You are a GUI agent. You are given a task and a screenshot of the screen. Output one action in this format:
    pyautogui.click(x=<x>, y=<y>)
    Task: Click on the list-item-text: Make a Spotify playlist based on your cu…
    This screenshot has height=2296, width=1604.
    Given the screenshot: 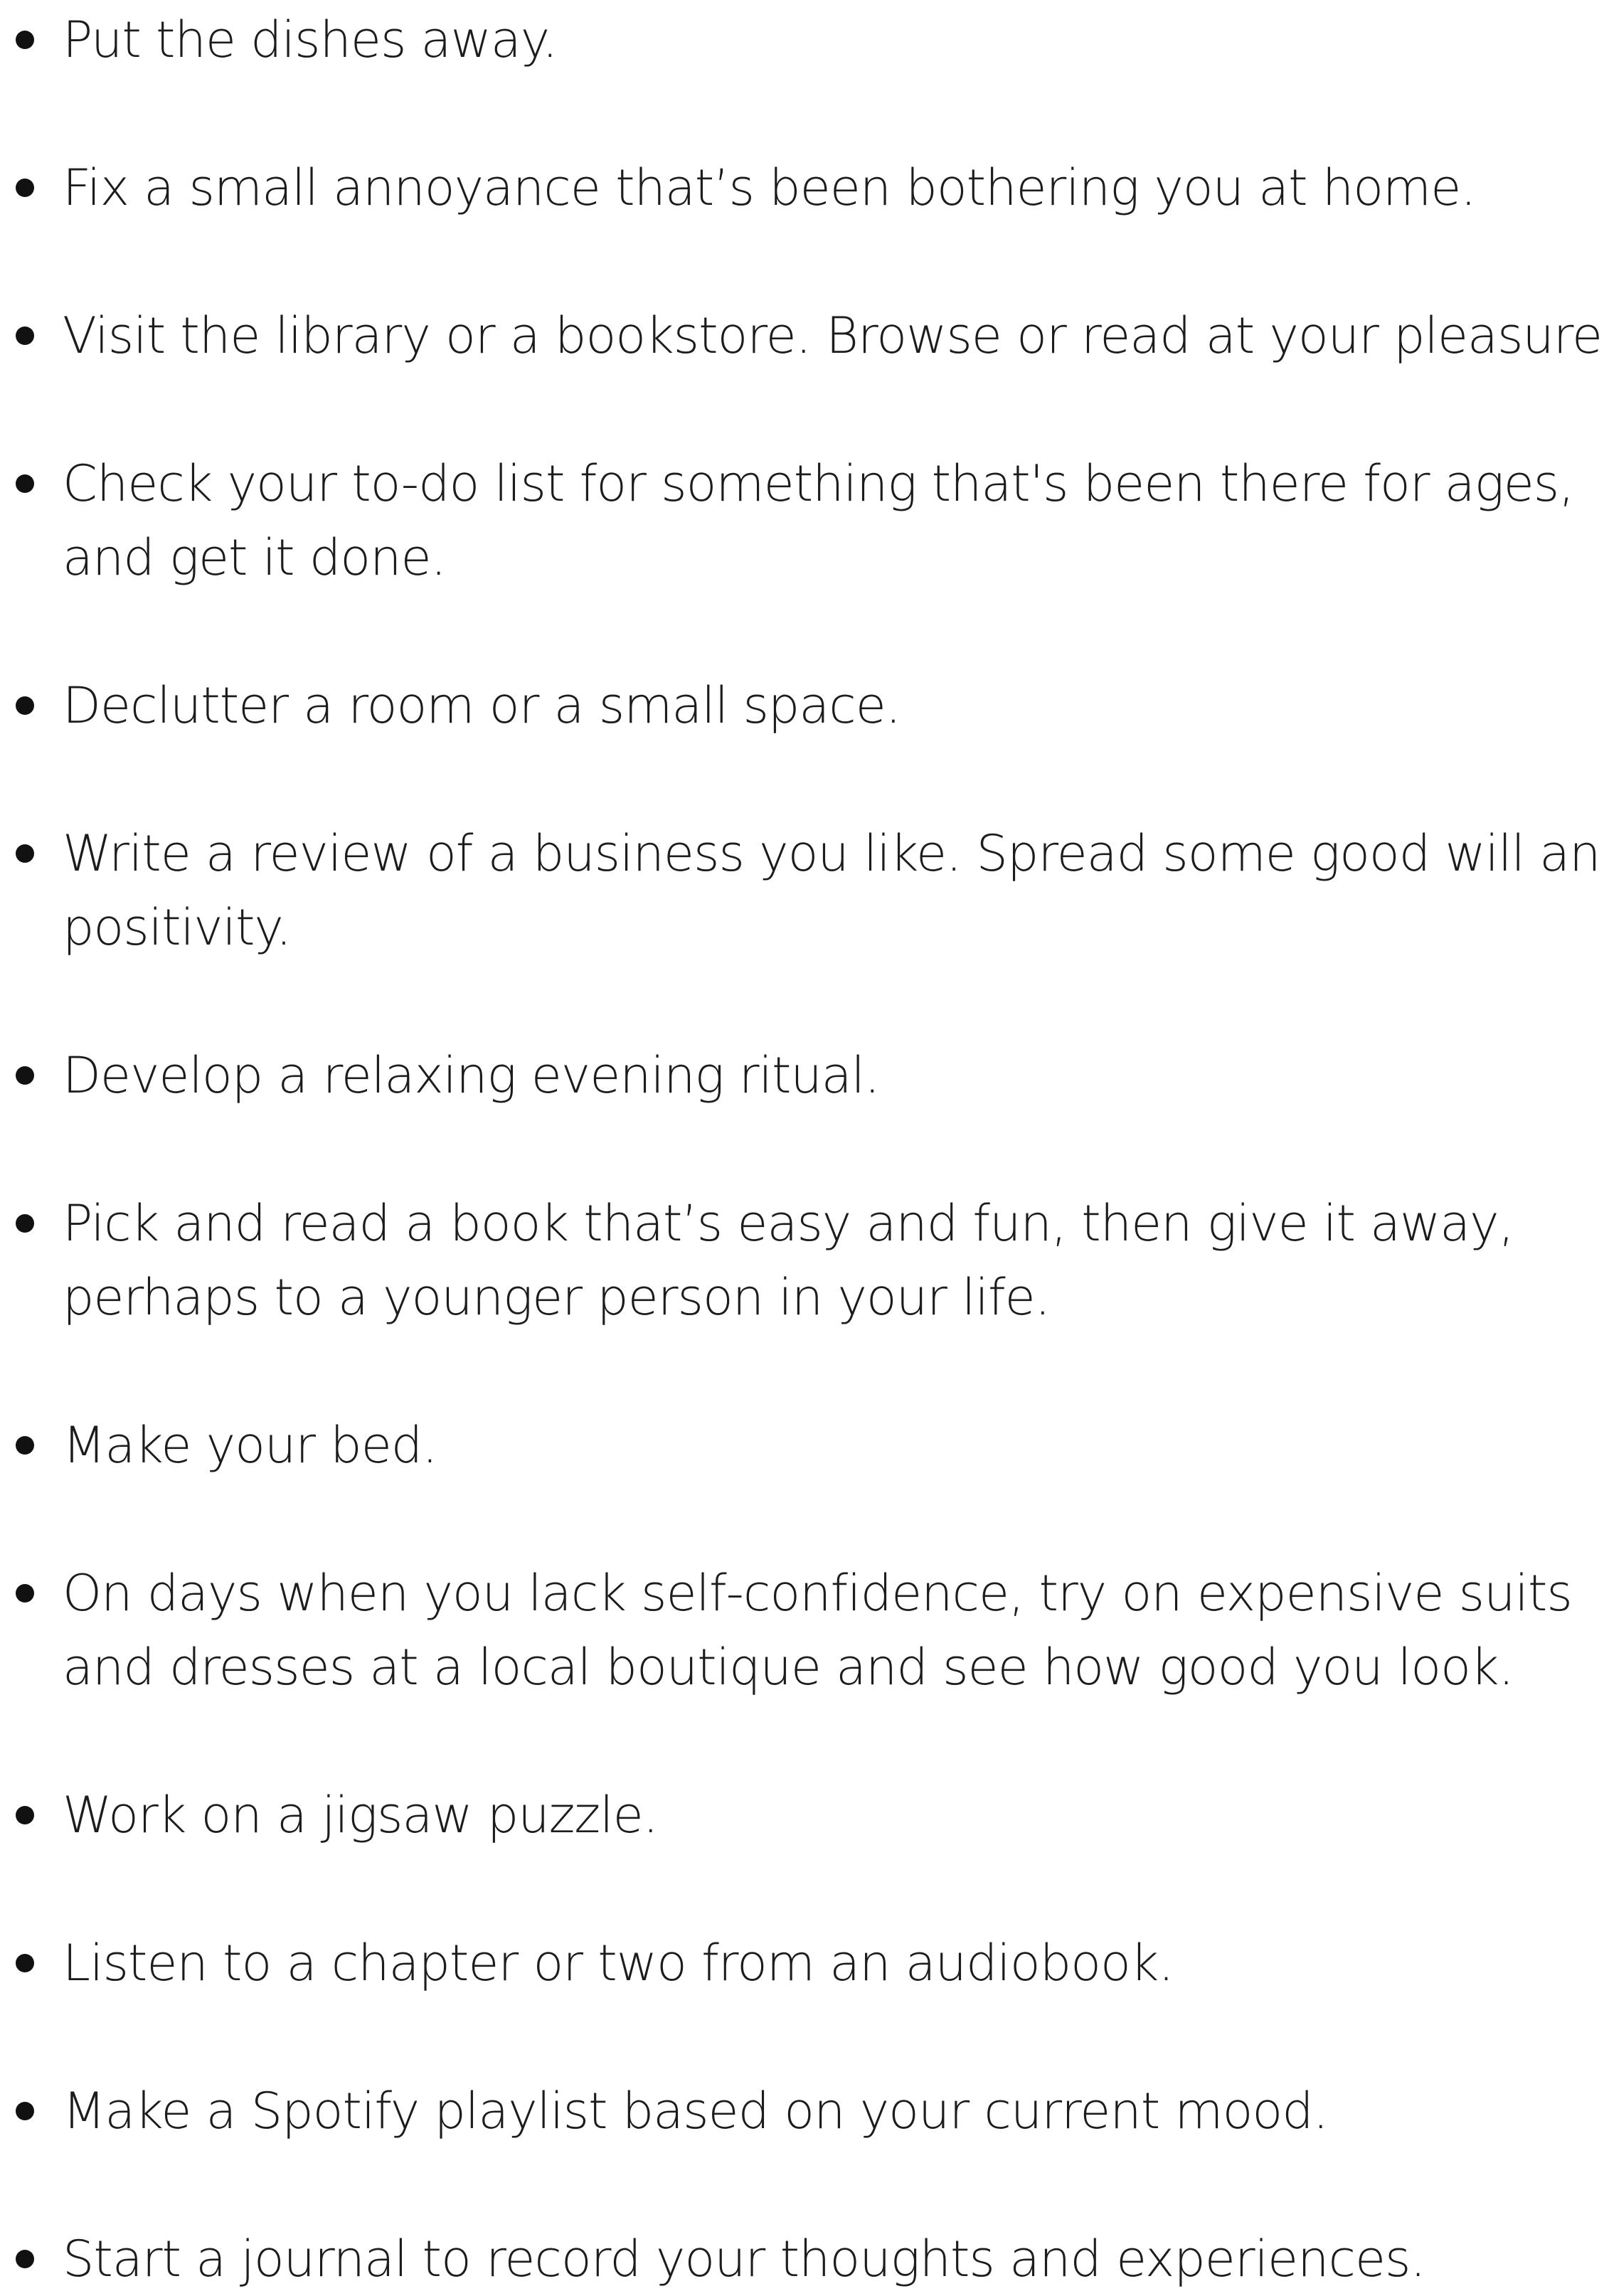 What is the action you would take?
    pyautogui.click(x=831, y=2111)
    